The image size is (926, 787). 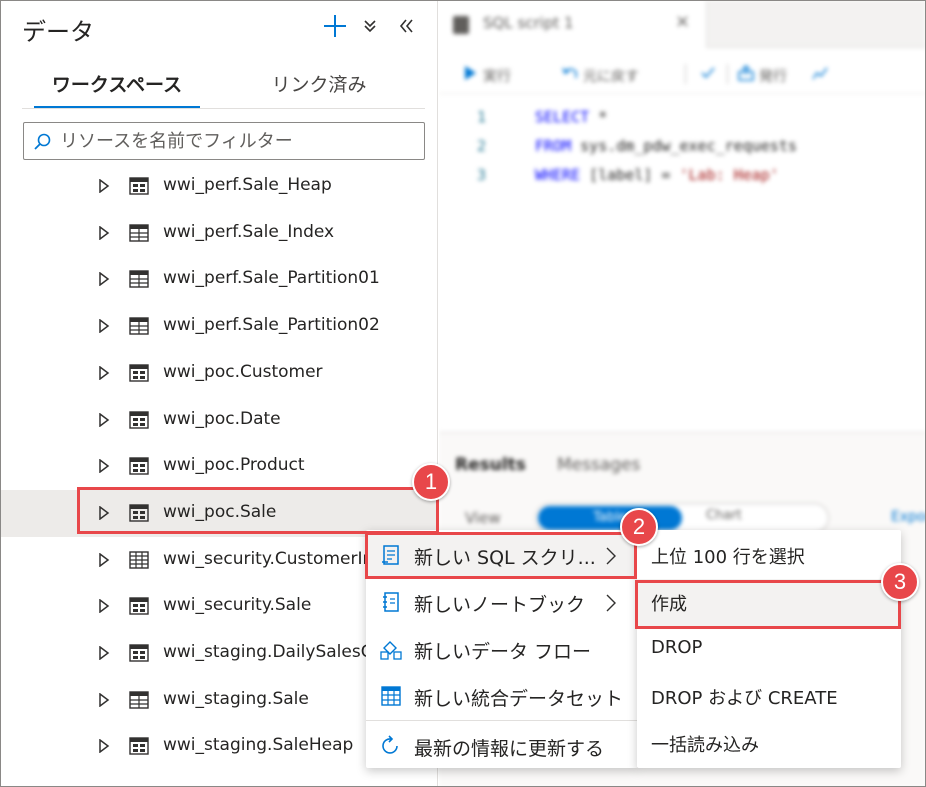 I want to click on tree-item-label: wwi_perf.Sale_Heap, so click(x=247, y=185).